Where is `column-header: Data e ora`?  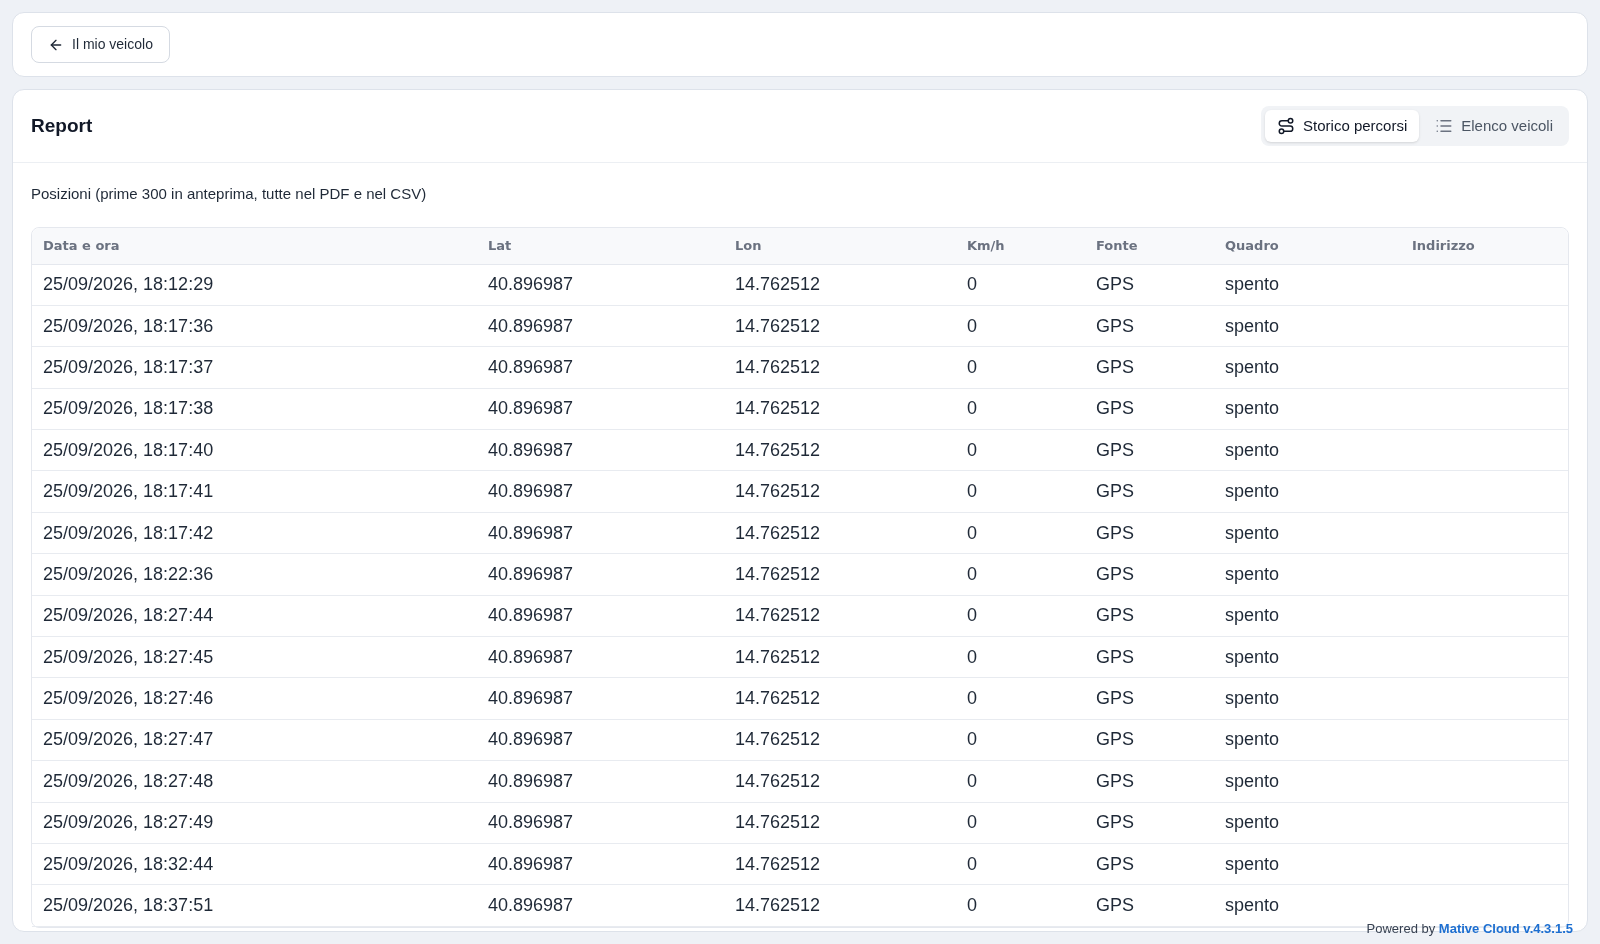
column-header: Data e ora is located at coordinates (81, 245).